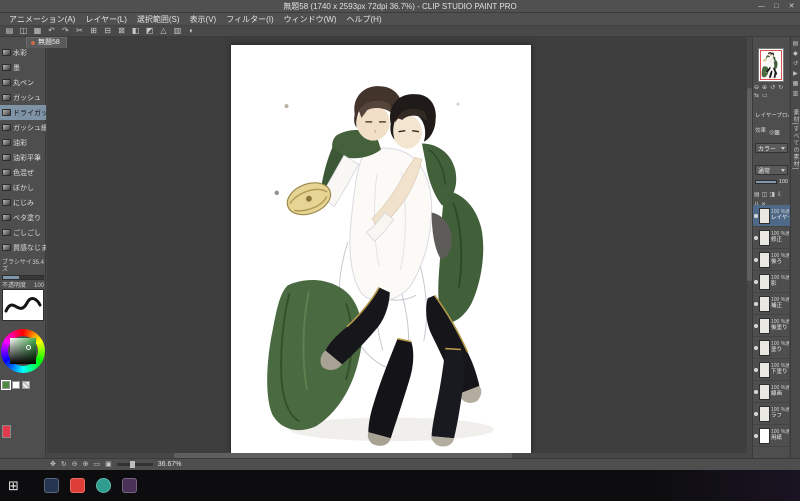  I want to click on layer-row: 100 %通常 後塗り, so click(771, 326).